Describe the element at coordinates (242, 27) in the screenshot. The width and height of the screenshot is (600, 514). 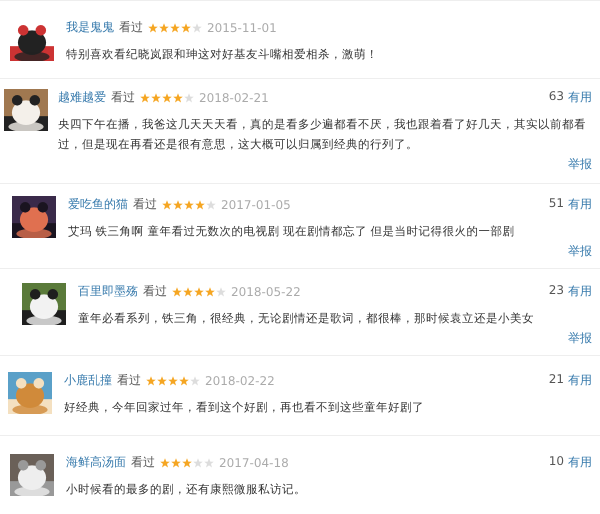
I see `review-date: 2015-11-01` at that location.